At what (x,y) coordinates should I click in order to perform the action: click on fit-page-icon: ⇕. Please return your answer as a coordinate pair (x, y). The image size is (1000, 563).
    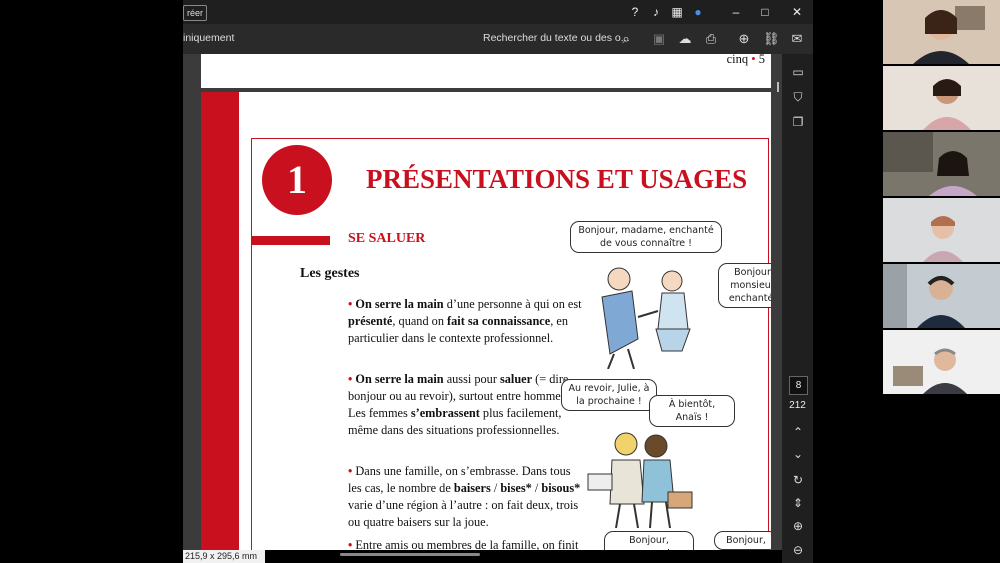
    Looking at the image, I should click on (798, 503).